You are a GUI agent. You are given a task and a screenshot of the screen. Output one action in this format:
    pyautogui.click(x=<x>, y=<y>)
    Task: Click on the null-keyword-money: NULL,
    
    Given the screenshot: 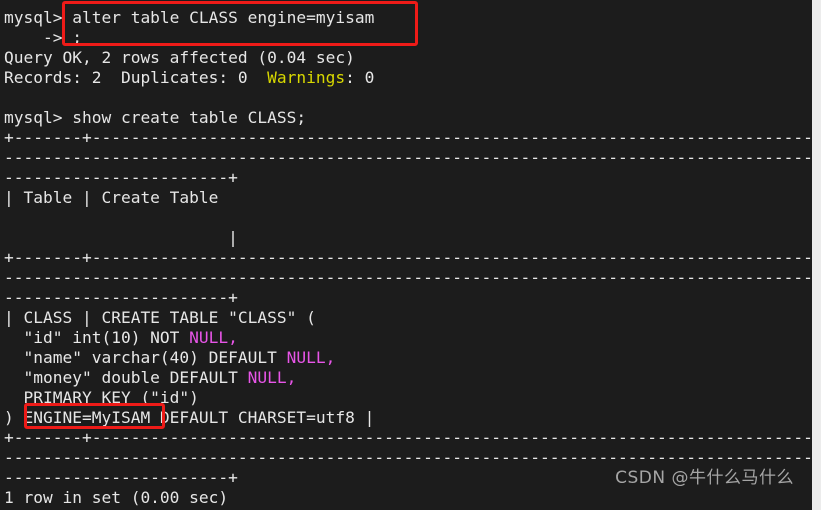 What is the action you would take?
    pyautogui.click(x=272, y=377)
    